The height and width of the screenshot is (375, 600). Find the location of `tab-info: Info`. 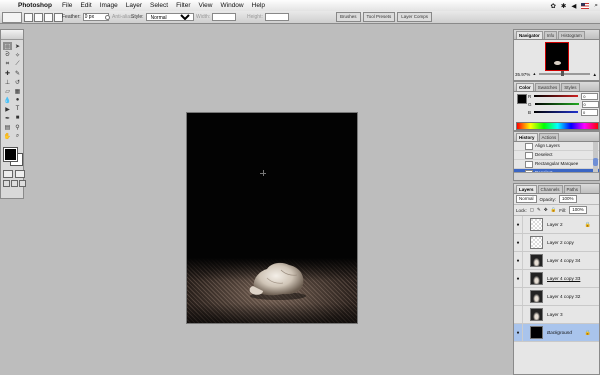

tab-info: Info is located at coordinates (550, 35).